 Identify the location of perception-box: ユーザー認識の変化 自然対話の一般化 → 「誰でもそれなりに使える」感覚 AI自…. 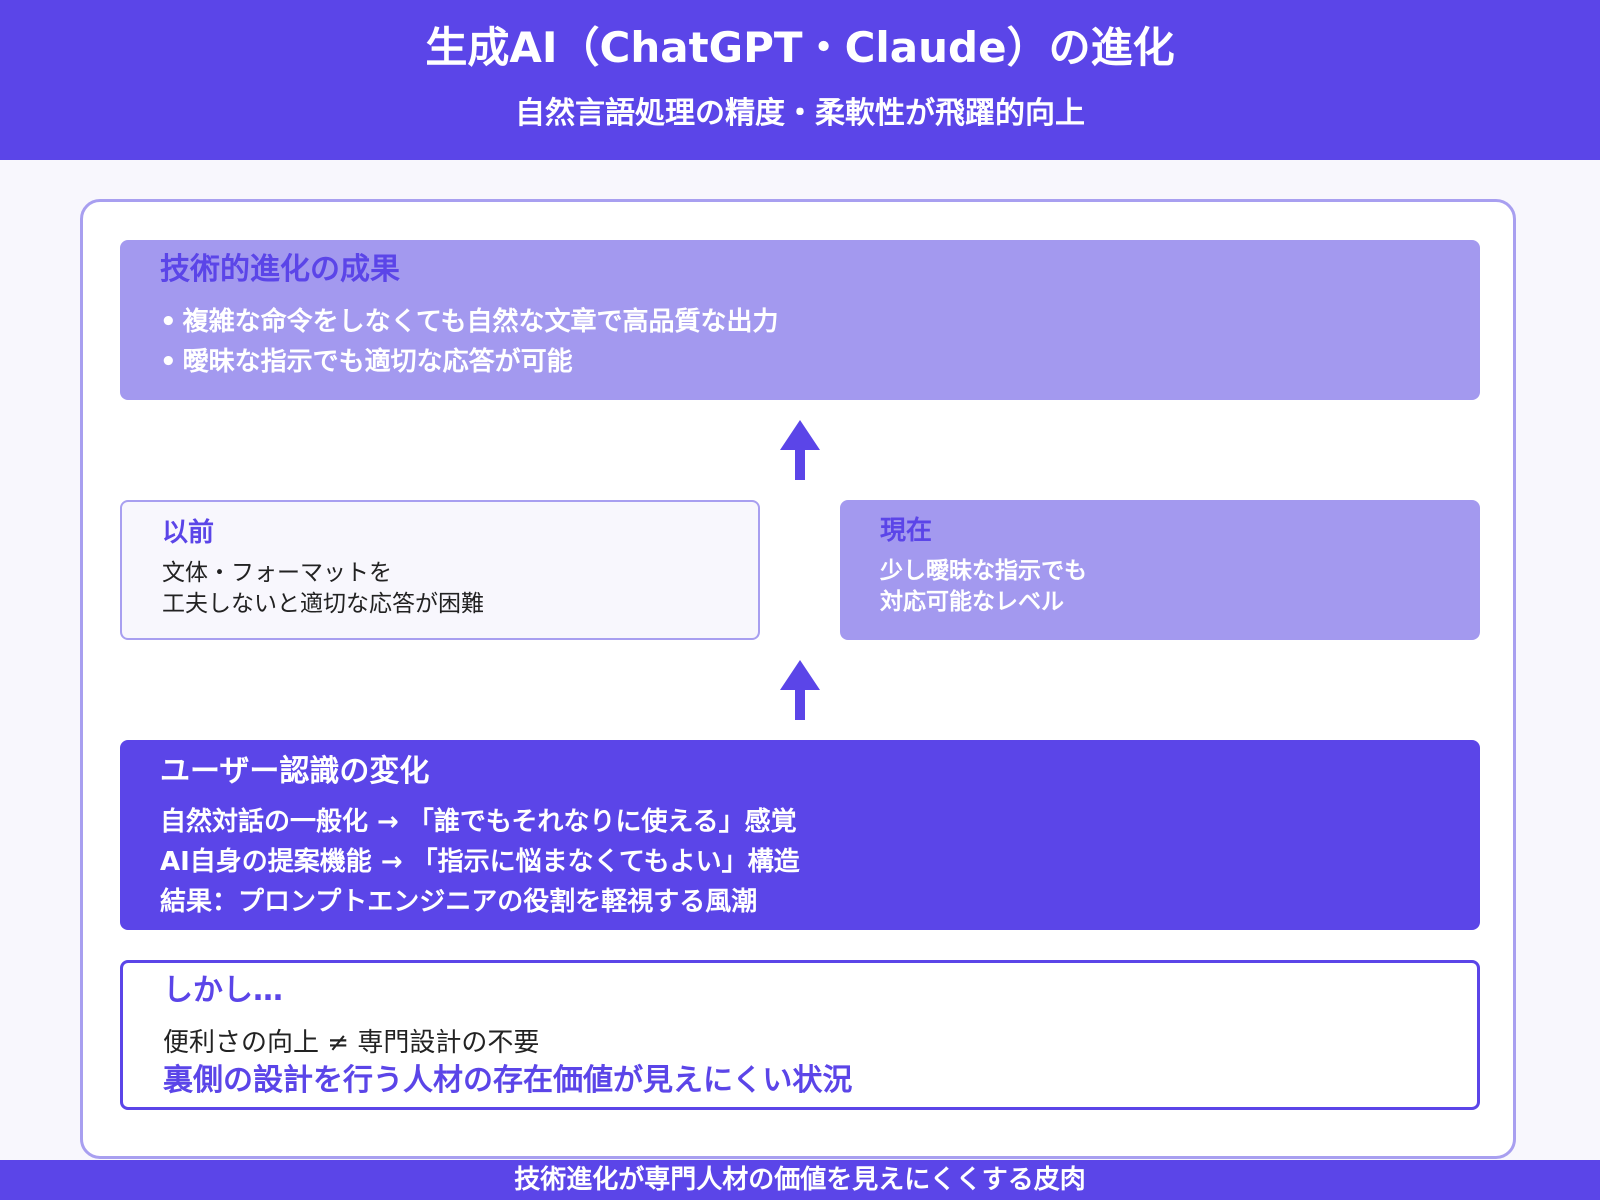
(800, 835).